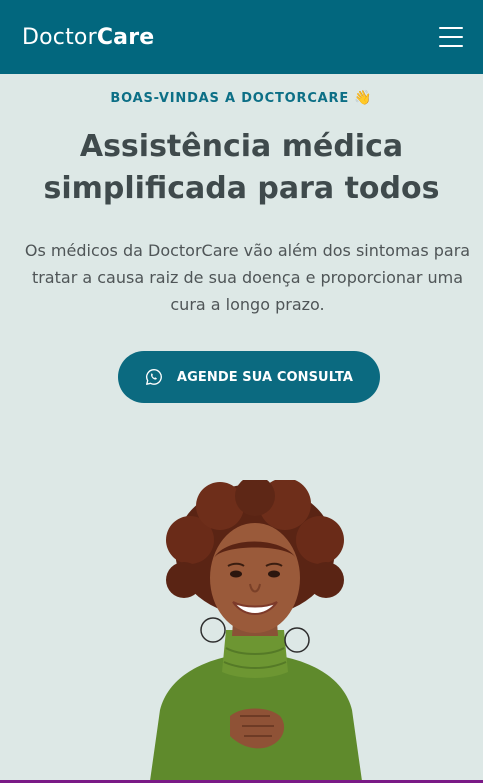  I want to click on welcome-eyebrow: BOAS-VINDAS A DOCTORCARE 👋, so click(241, 98).